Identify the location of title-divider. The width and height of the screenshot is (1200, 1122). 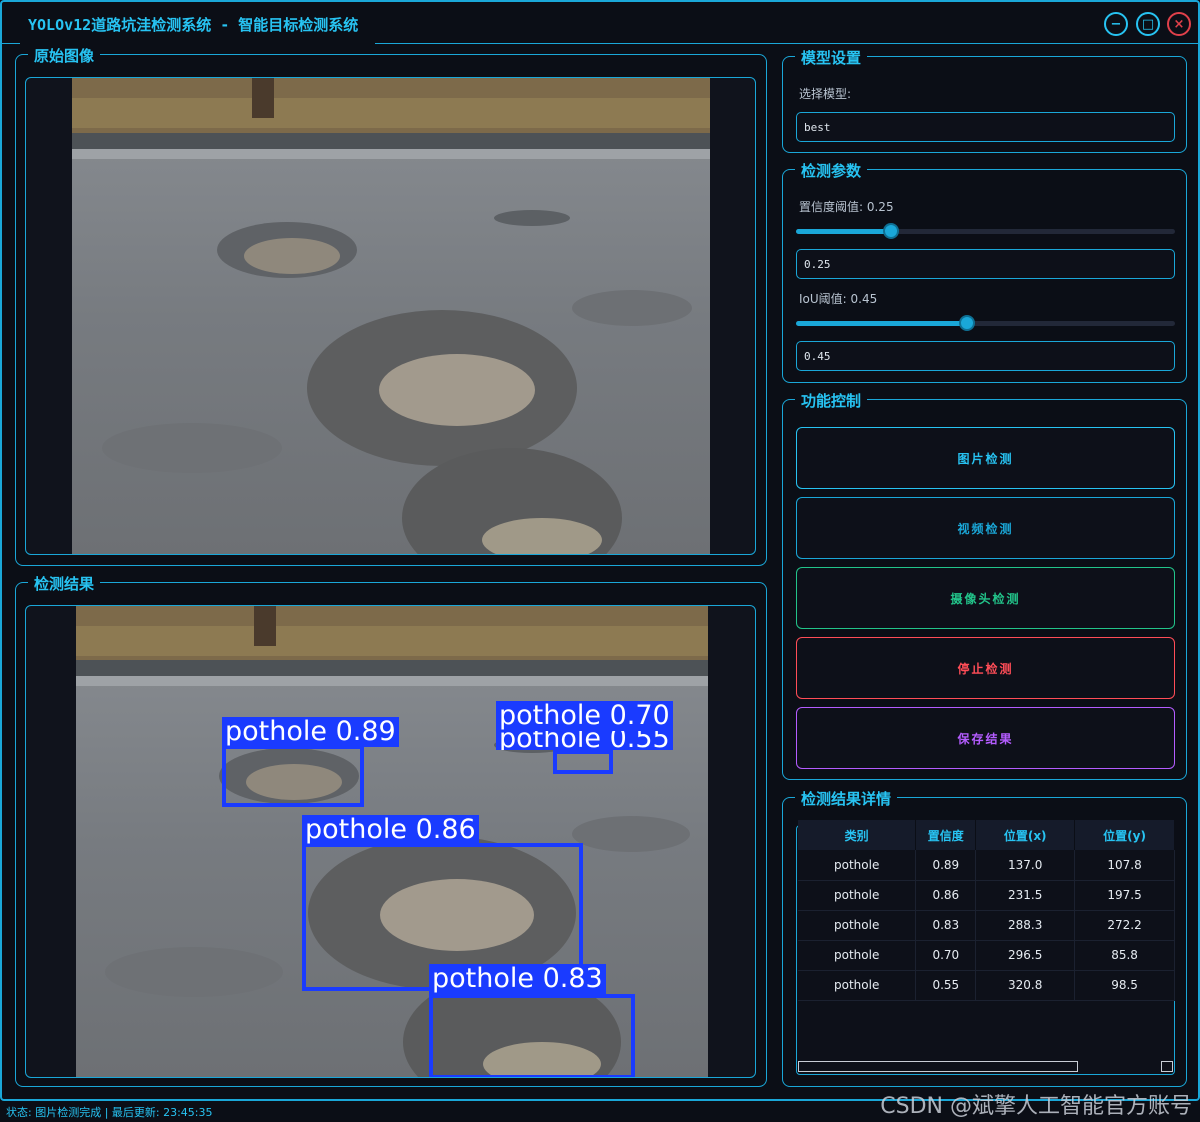
(197, 43).